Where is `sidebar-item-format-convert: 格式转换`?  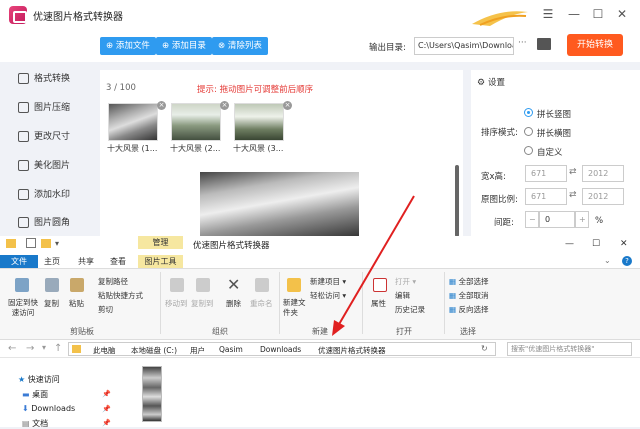
sidebar-item-format-convert: 格式转换 is located at coordinates (44, 79).